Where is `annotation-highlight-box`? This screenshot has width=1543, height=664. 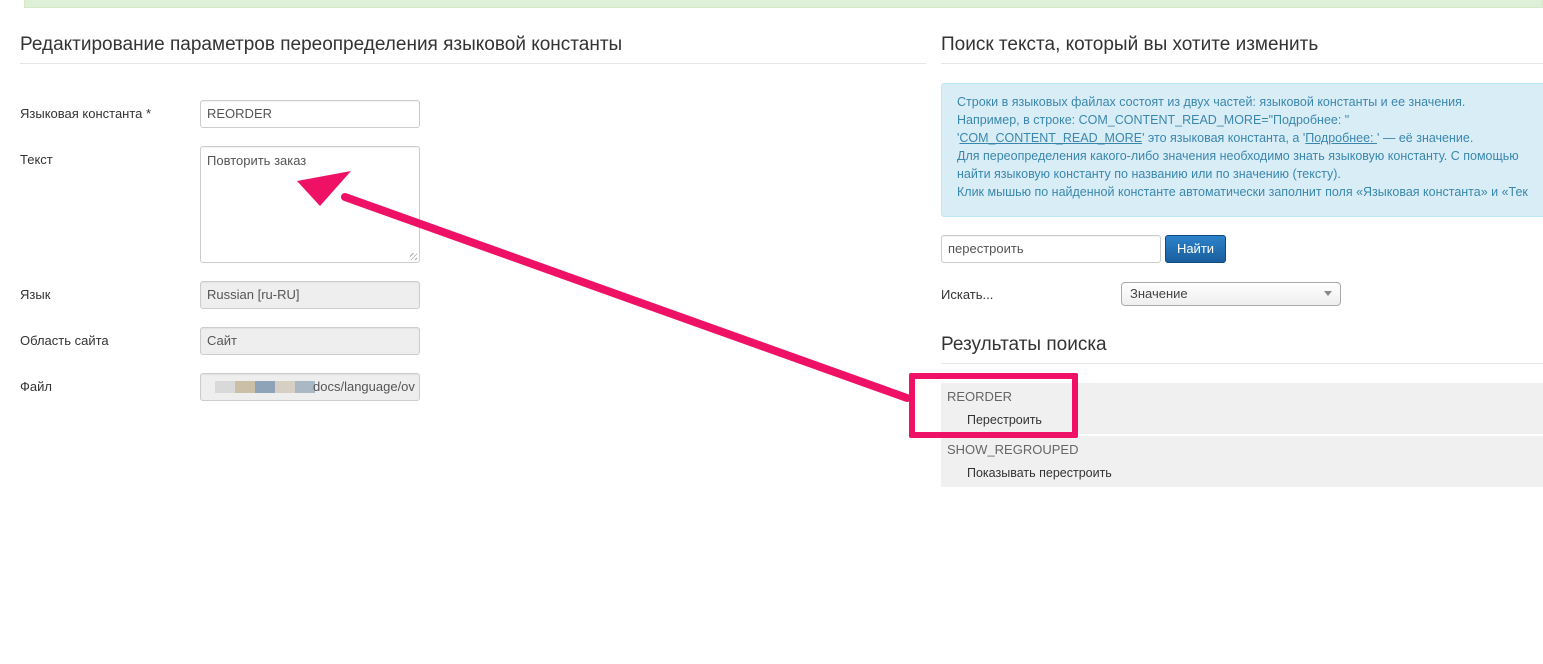 annotation-highlight-box is located at coordinates (993, 405).